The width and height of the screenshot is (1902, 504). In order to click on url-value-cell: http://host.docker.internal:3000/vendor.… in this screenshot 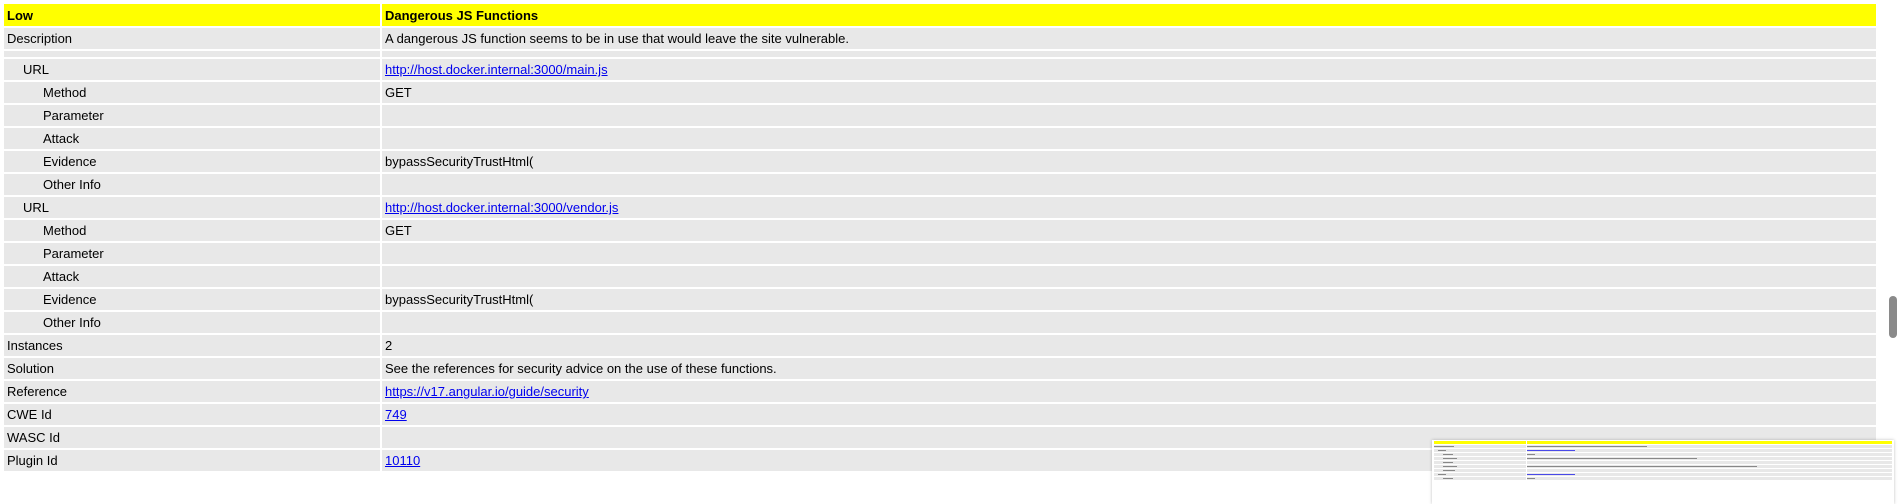, I will do `click(1129, 207)`.